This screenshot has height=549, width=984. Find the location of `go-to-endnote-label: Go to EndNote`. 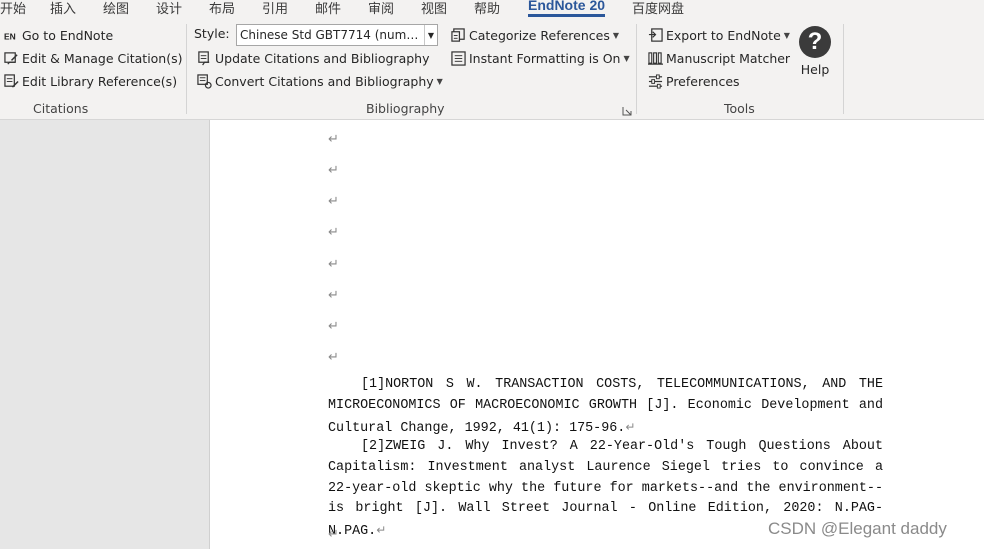

go-to-endnote-label: Go to EndNote is located at coordinates (68, 35).